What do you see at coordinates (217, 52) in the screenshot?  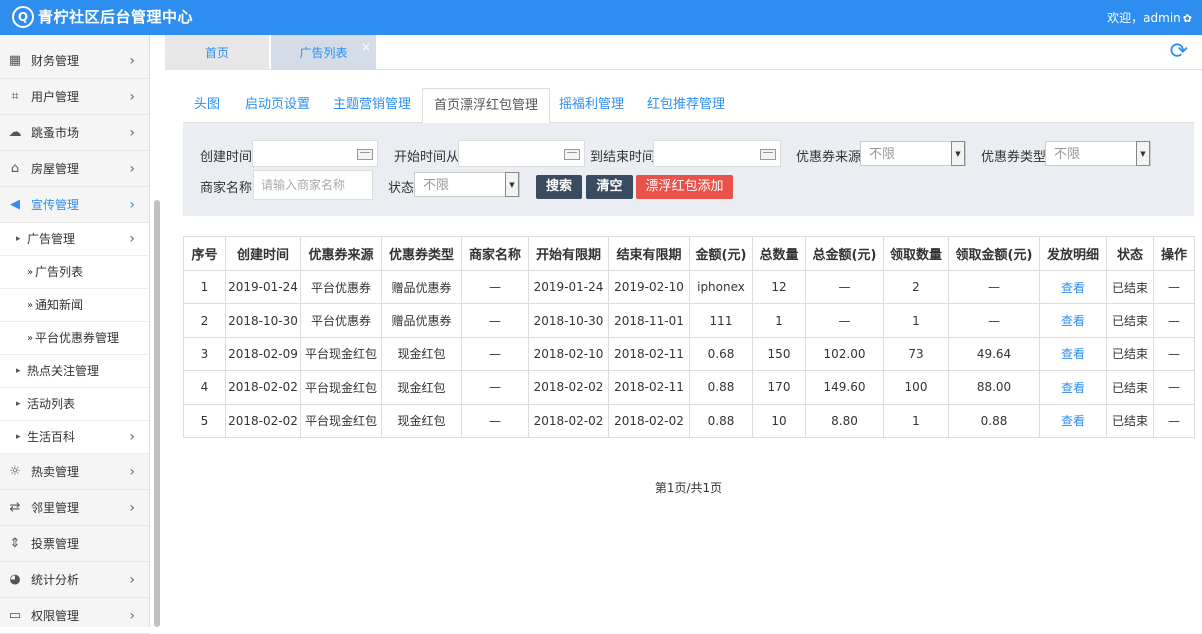 I see `tab-home: 首页` at bounding box center [217, 52].